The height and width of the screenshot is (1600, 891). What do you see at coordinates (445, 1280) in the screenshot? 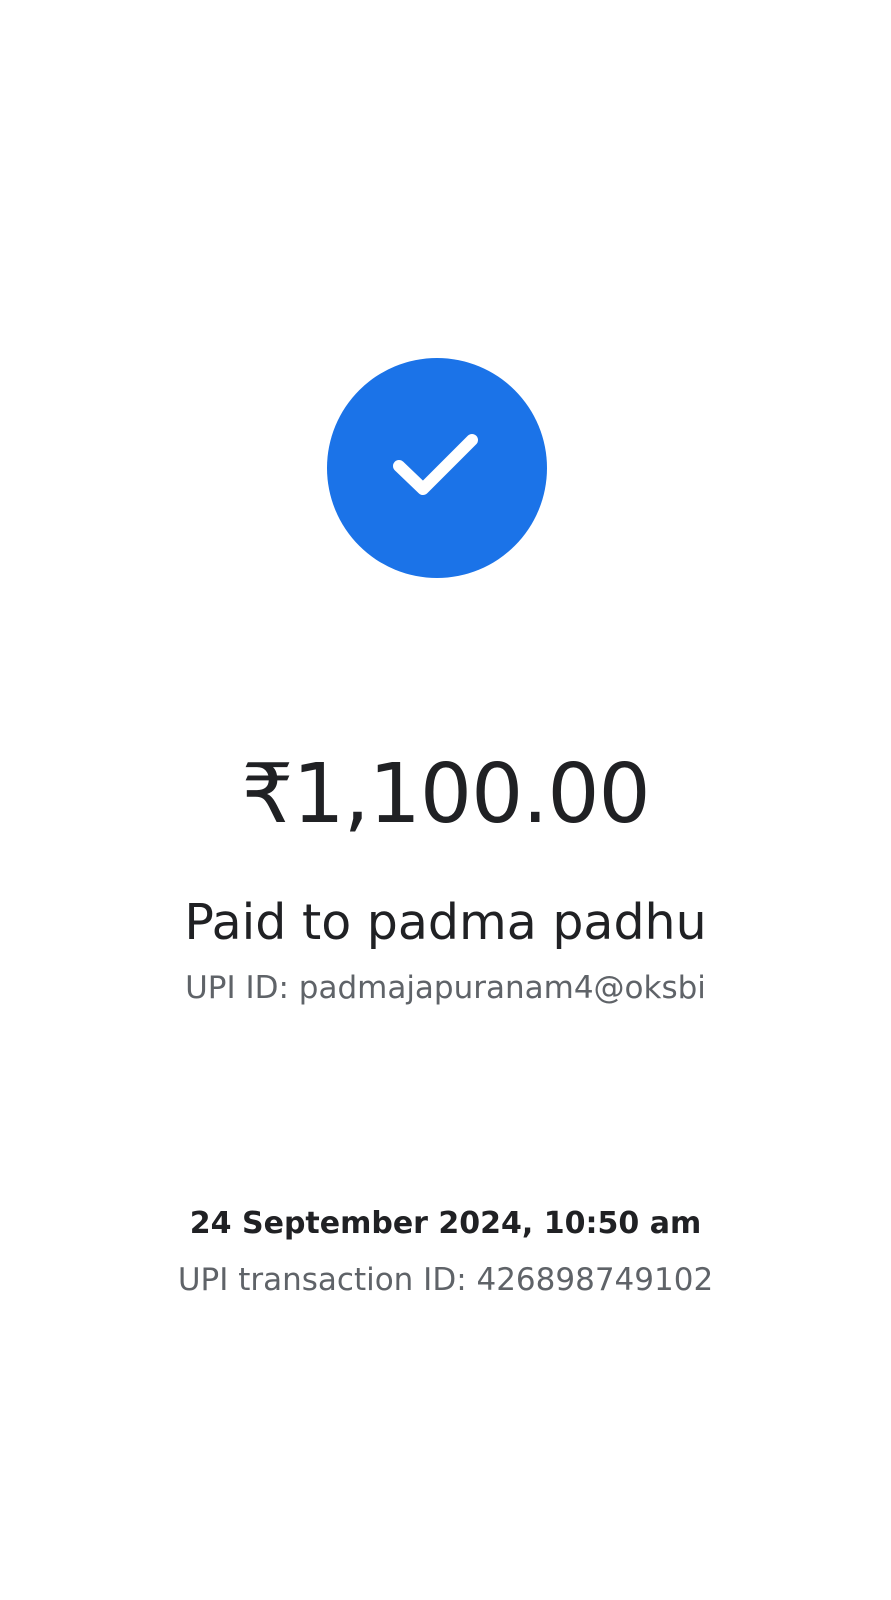
I see `transaction-id: UPI transaction ID: 426898749102` at bounding box center [445, 1280].